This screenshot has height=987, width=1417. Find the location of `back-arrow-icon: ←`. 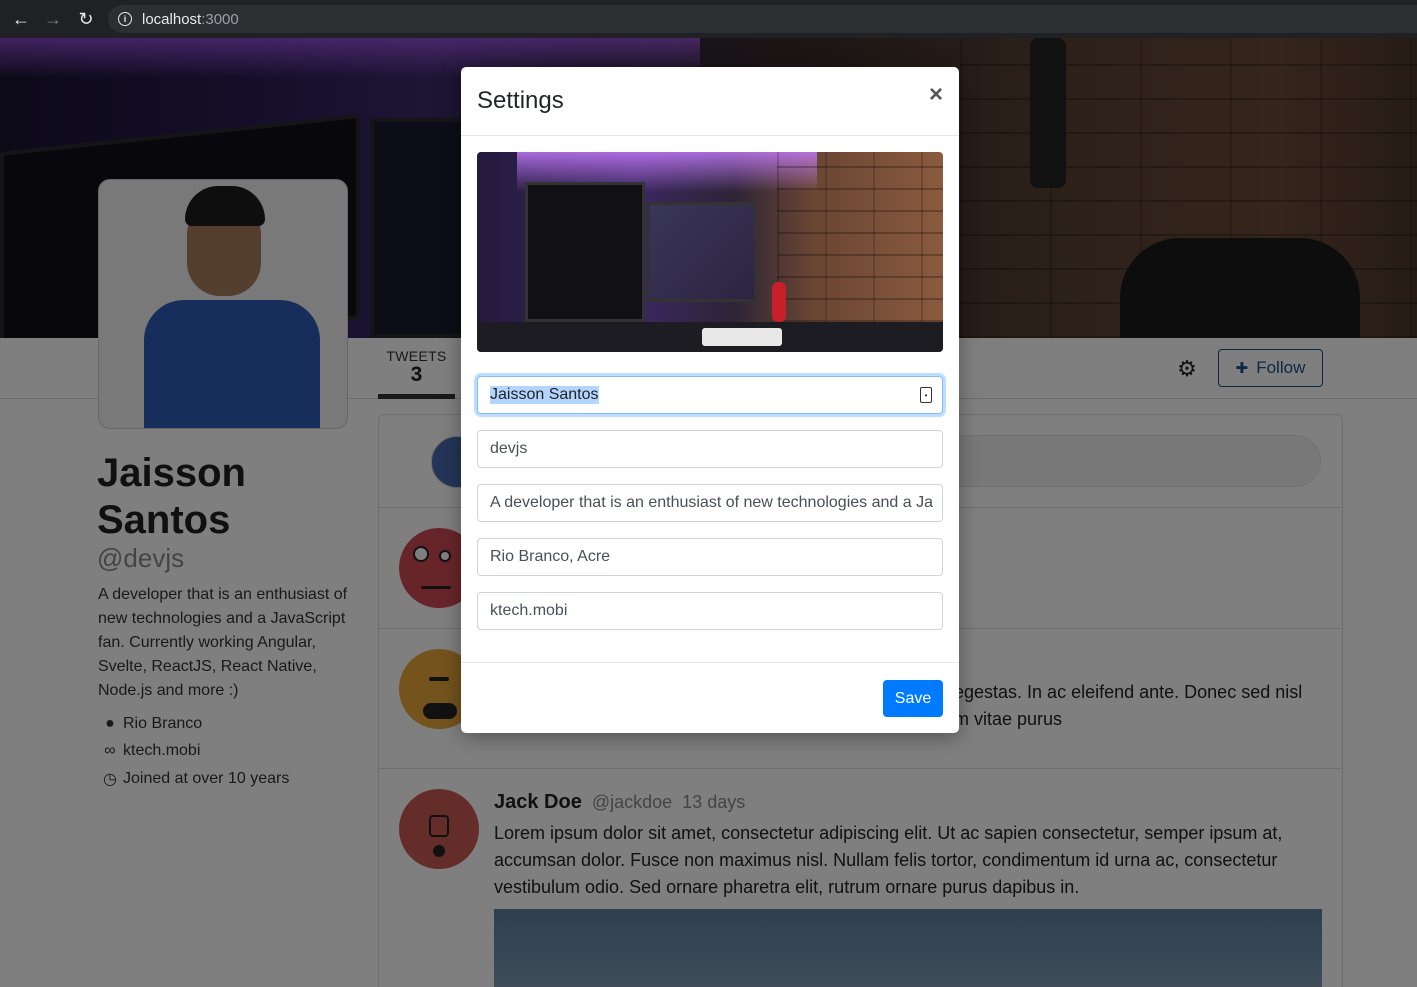

back-arrow-icon: ← is located at coordinates (21, 19).